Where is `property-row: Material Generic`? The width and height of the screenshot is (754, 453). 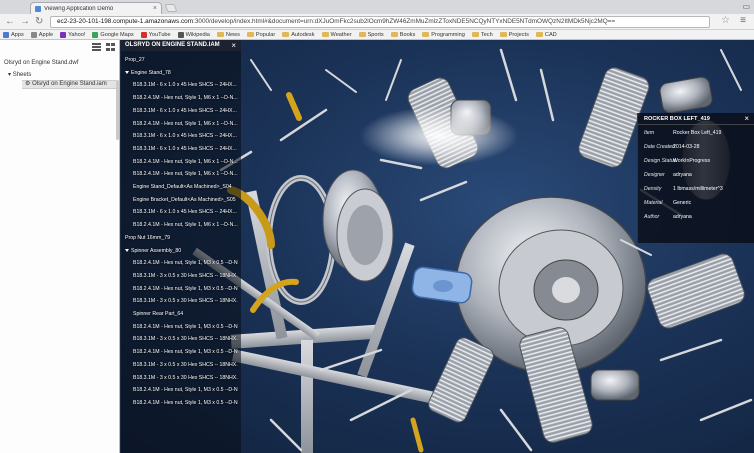 property-row: Material Generic is located at coordinates (667, 203).